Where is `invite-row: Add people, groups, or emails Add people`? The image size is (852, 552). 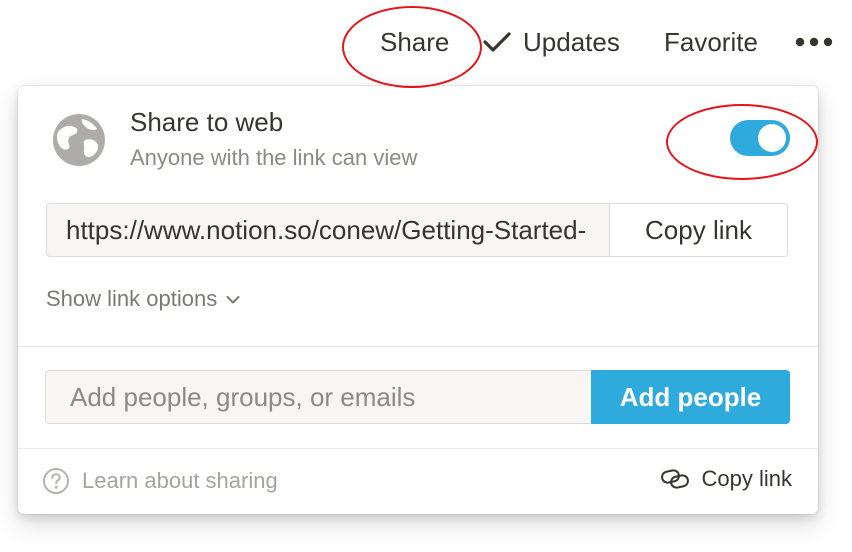 invite-row: Add people, groups, or emails Add people is located at coordinates (417, 397).